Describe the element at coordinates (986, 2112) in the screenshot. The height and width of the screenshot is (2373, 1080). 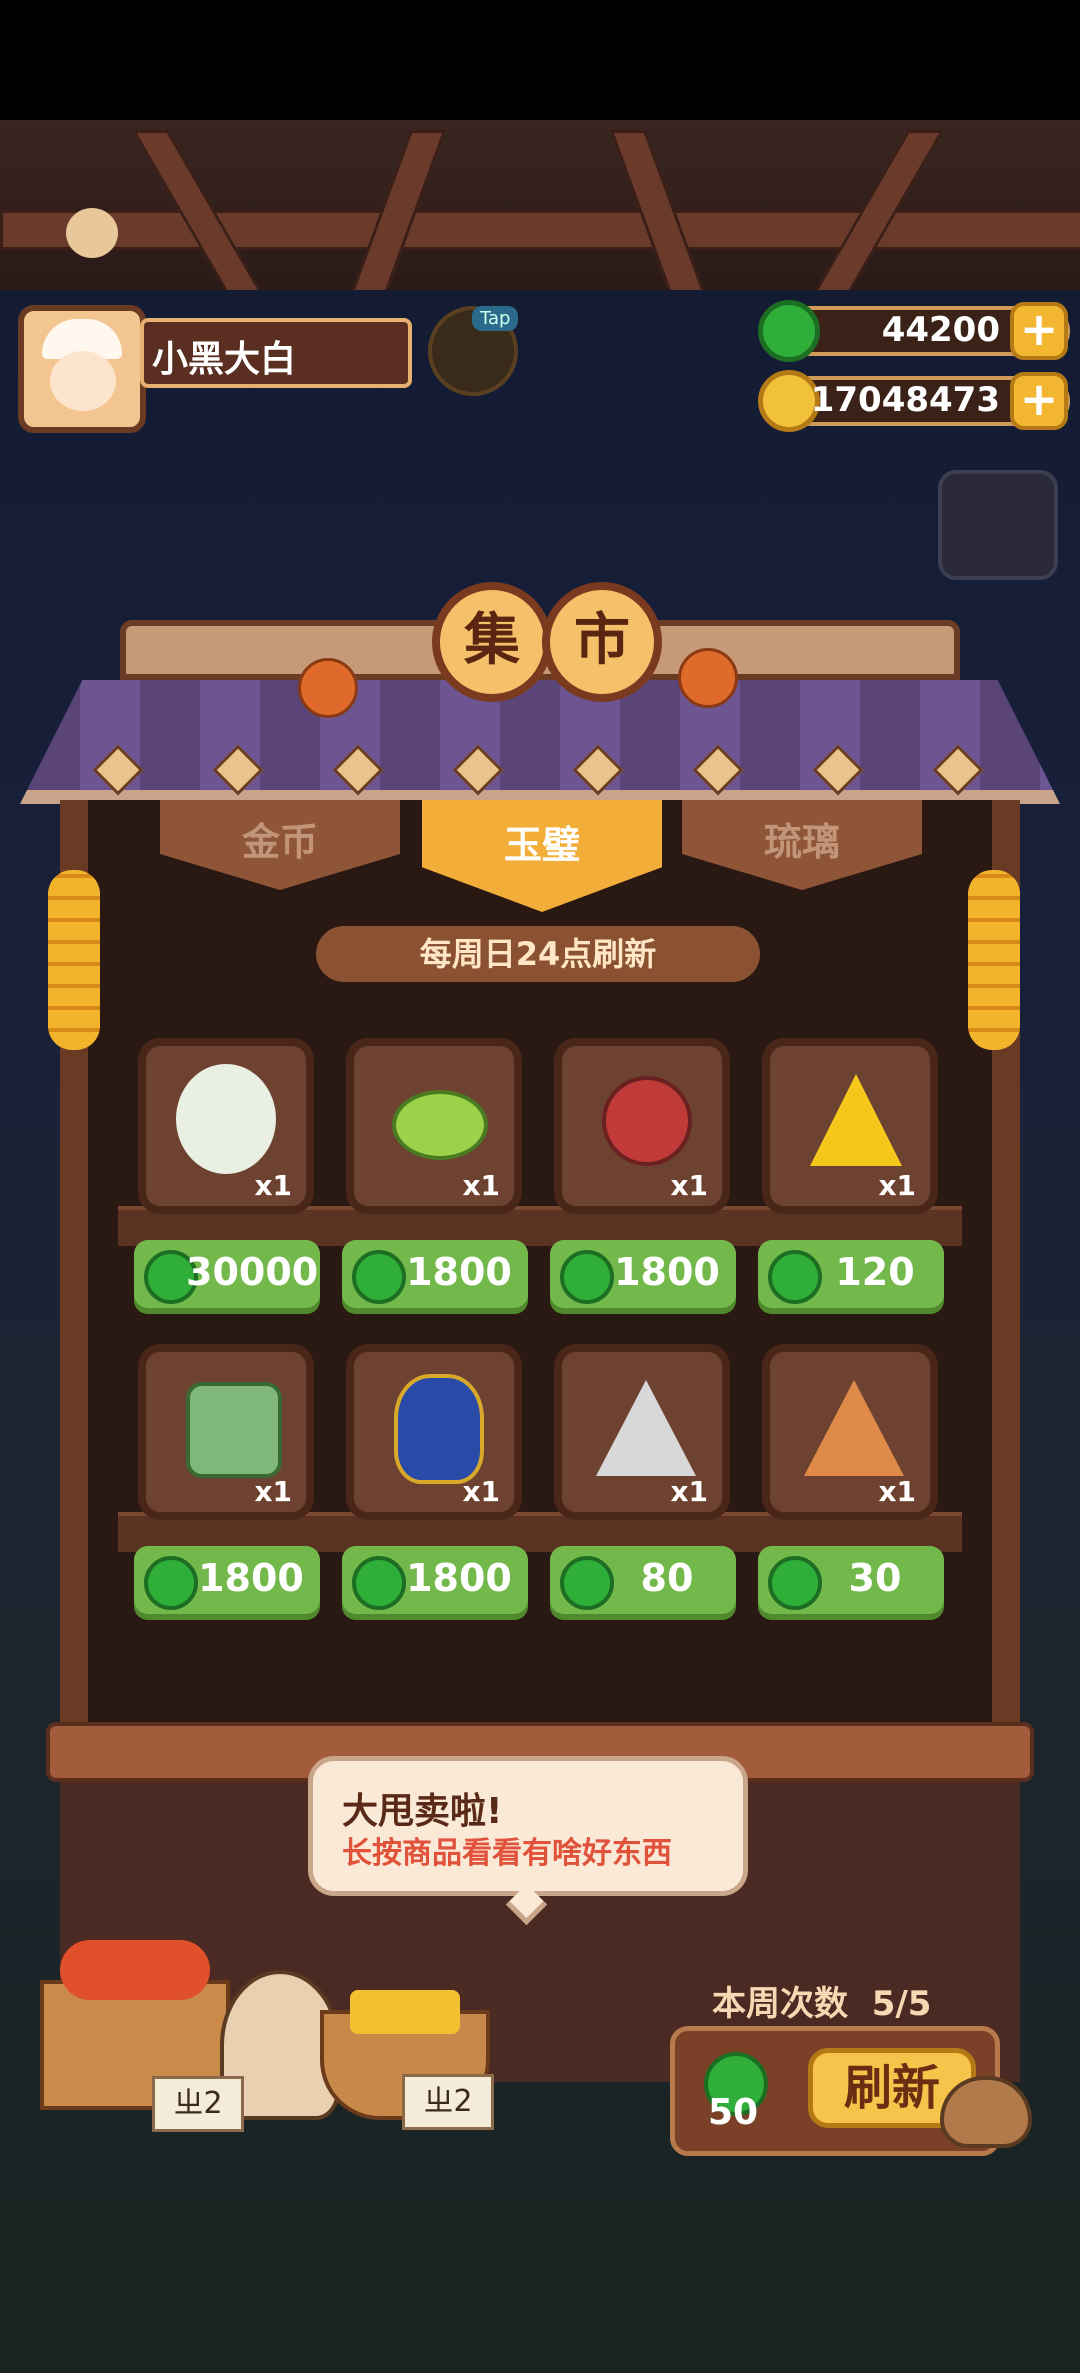
I see `pet-icon` at that location.